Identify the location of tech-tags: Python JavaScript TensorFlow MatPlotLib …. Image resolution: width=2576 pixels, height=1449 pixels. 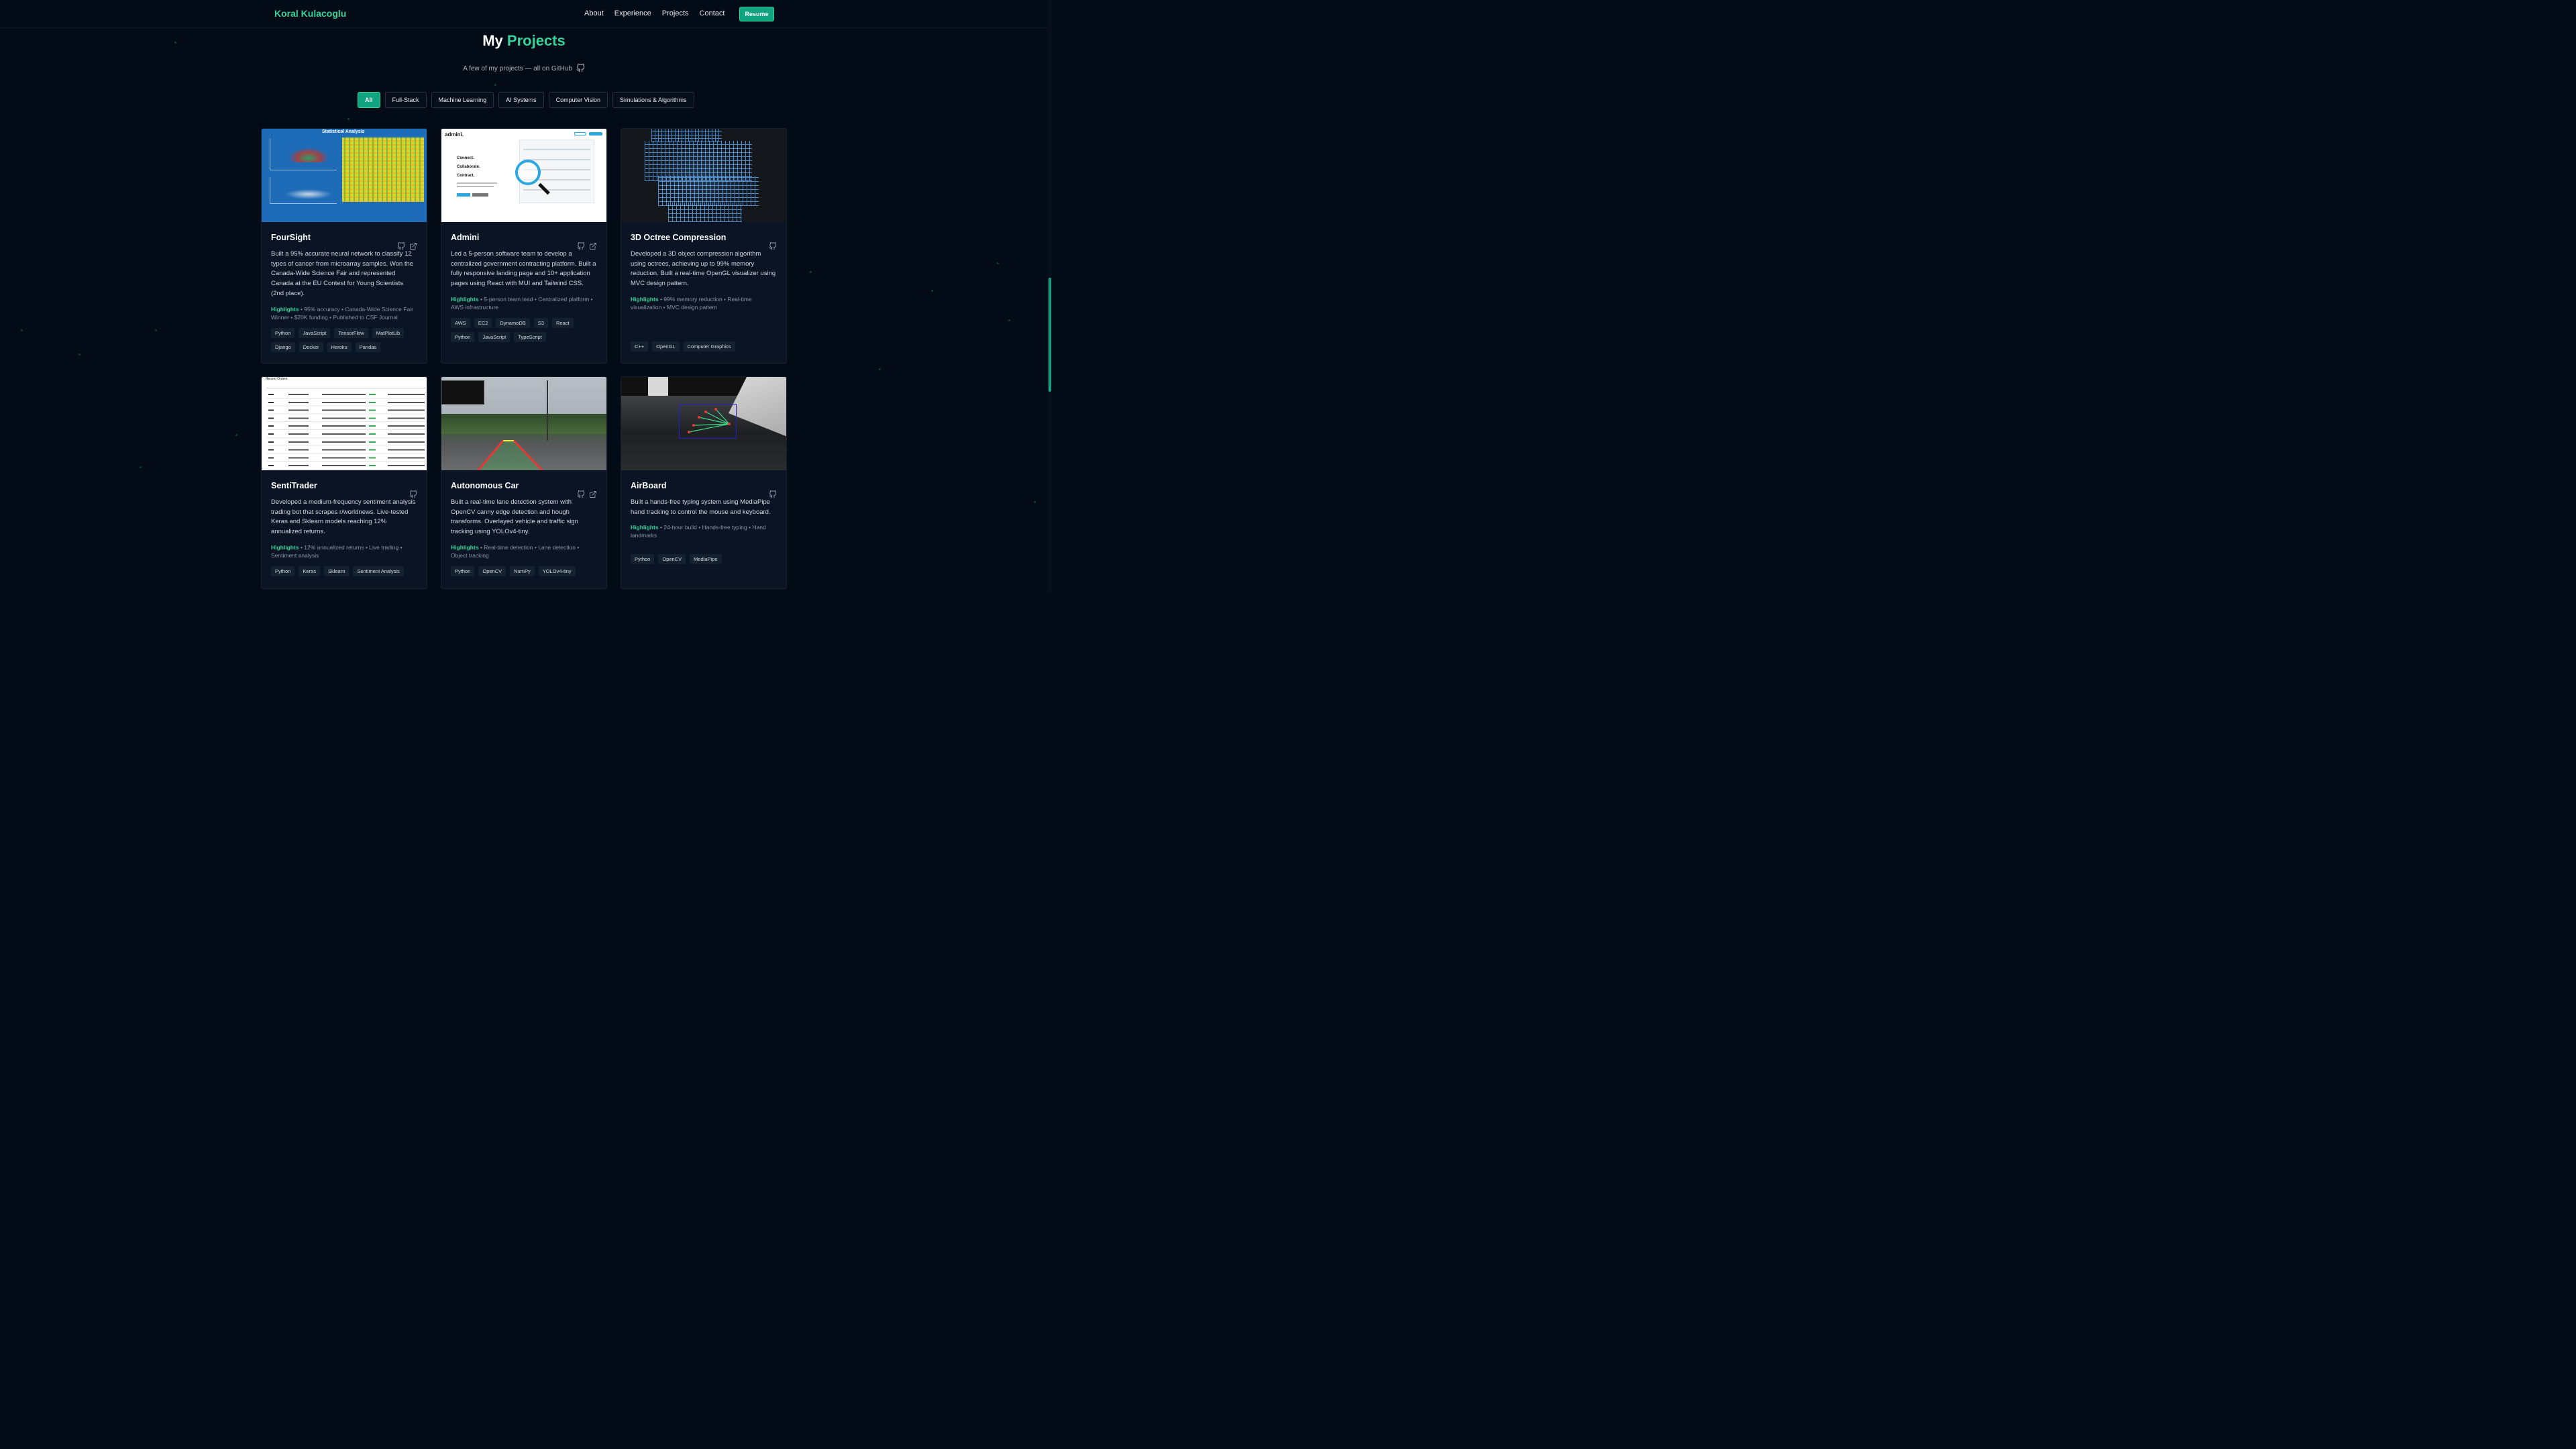
(344, 339).